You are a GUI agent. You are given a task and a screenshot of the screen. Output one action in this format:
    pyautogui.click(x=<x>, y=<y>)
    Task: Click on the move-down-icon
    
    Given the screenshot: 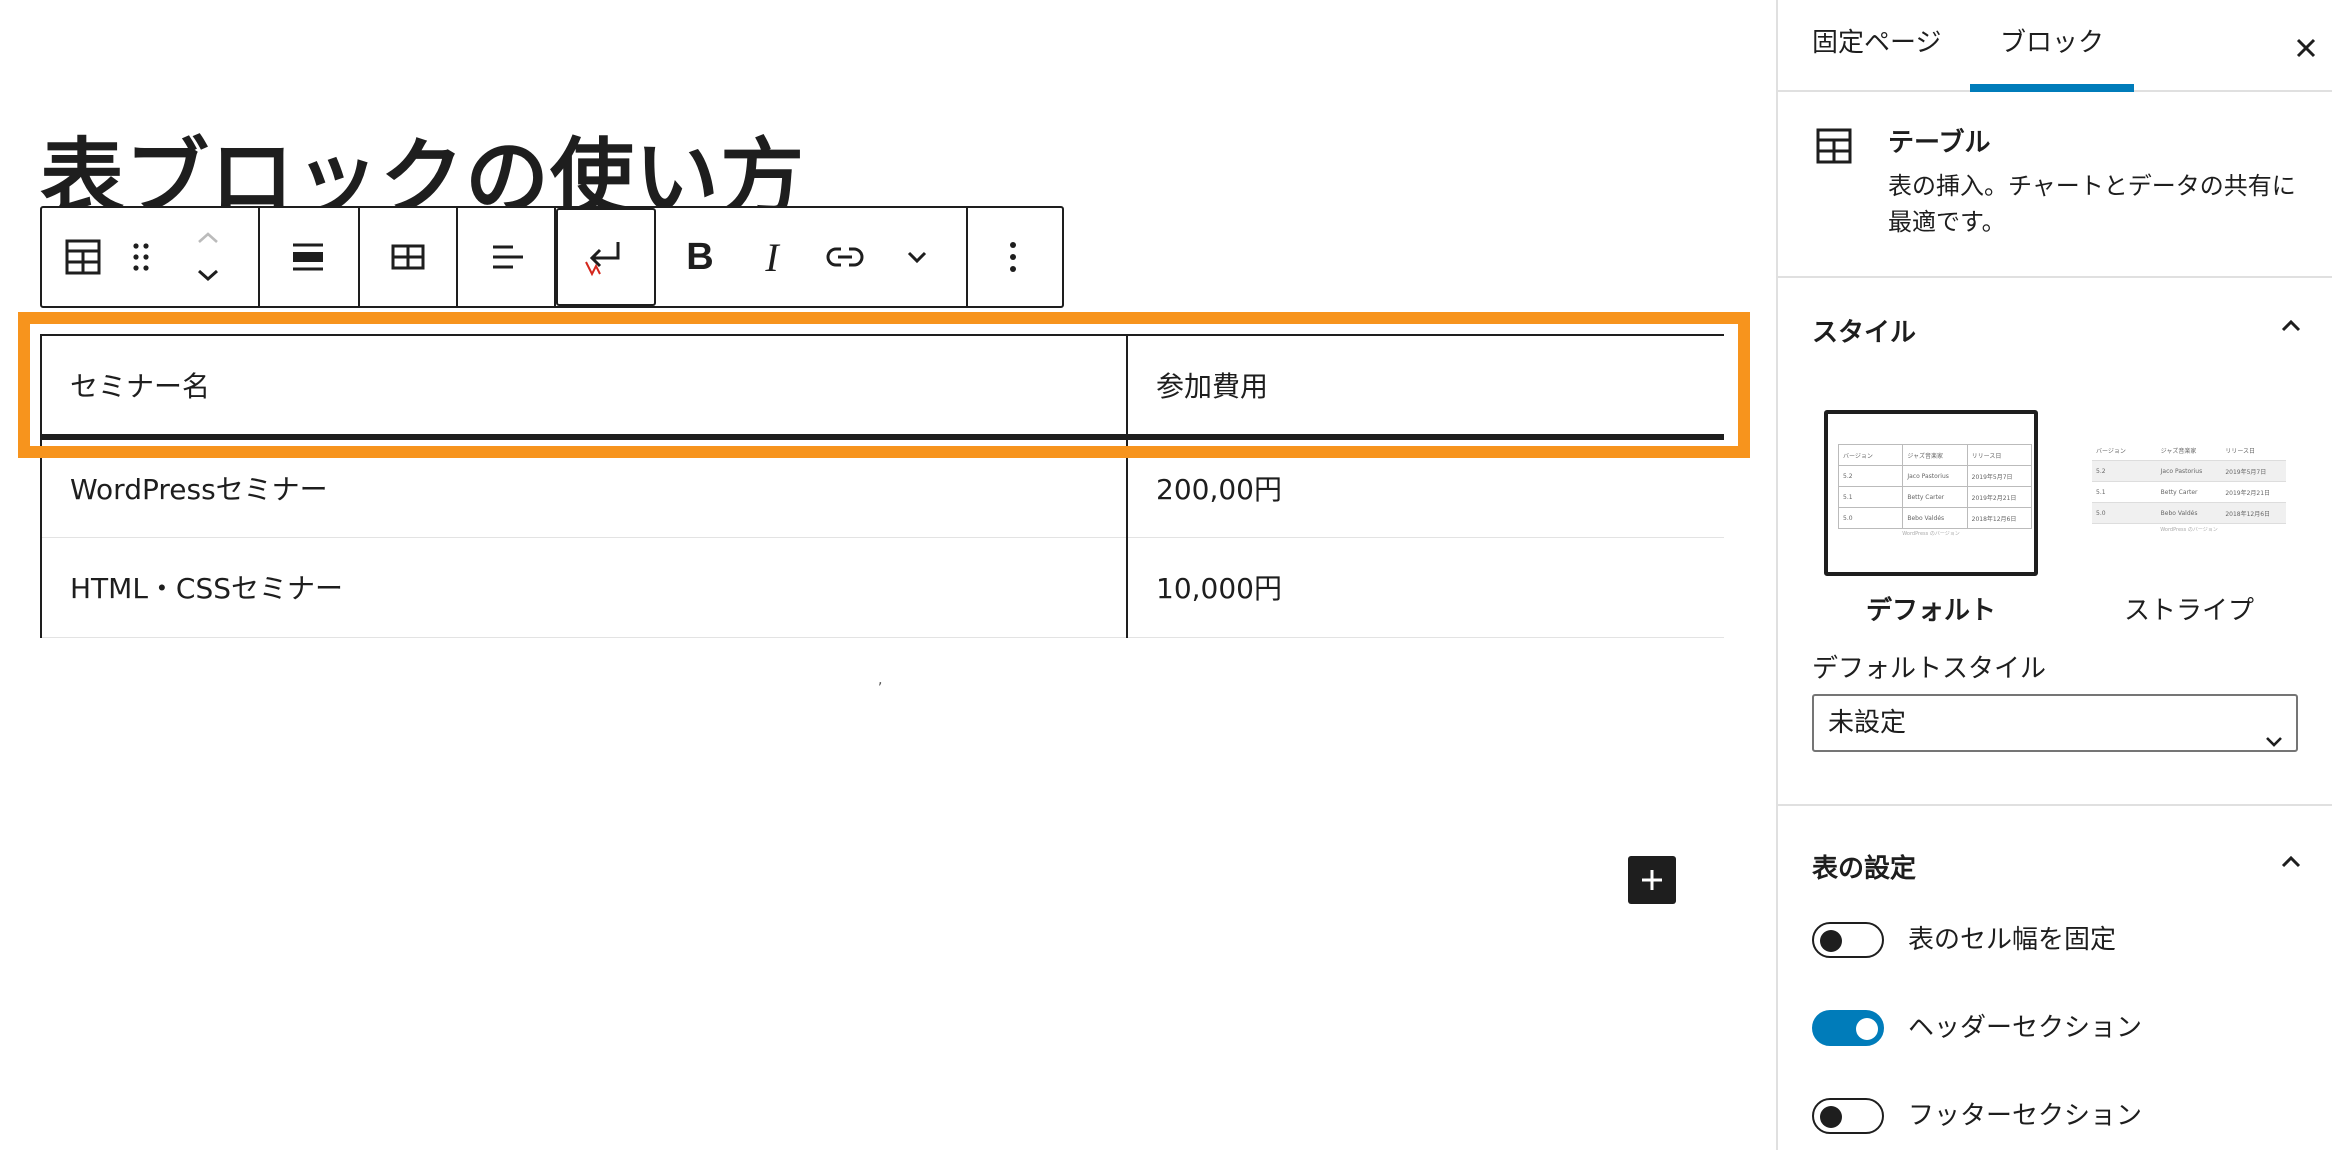 What is the action you would take?
    pyautogui.click(x=208, y=275)
    